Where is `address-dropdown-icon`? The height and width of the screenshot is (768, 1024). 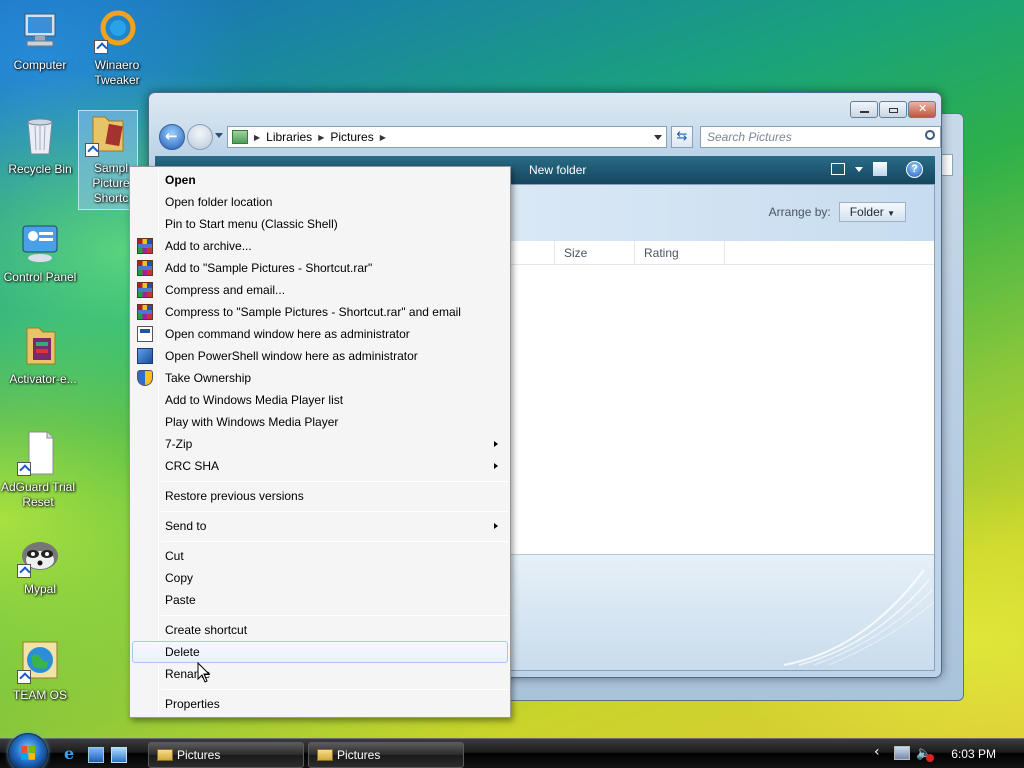
address-dropdown-icon is located at coordinates (658, 137).